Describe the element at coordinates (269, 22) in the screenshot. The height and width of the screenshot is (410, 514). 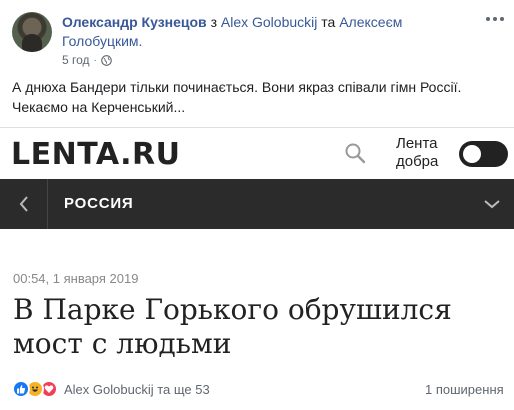
I see `tagged-user-link-1: Alex Golobuckij` at that location.